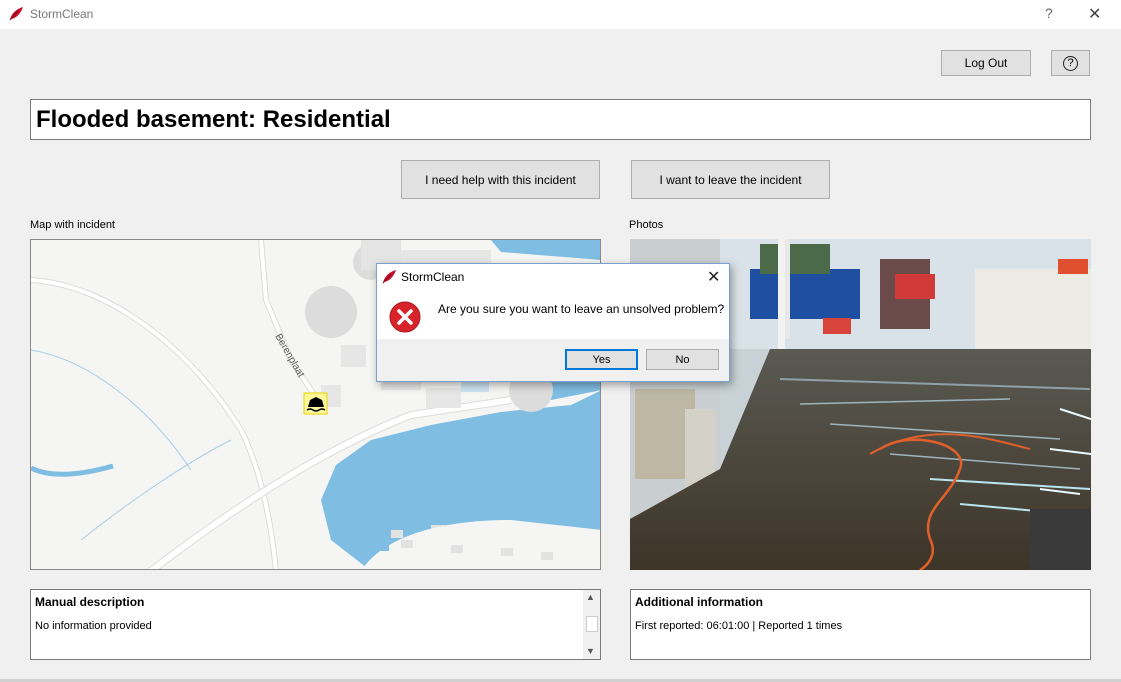 Image resolution: width=1121 pixels, height=682 pixels. What do you see at coordinates (500, 179) in the screenshot?
I see `need-help-button: I need help with this incident` at bounding box center [500, 179].